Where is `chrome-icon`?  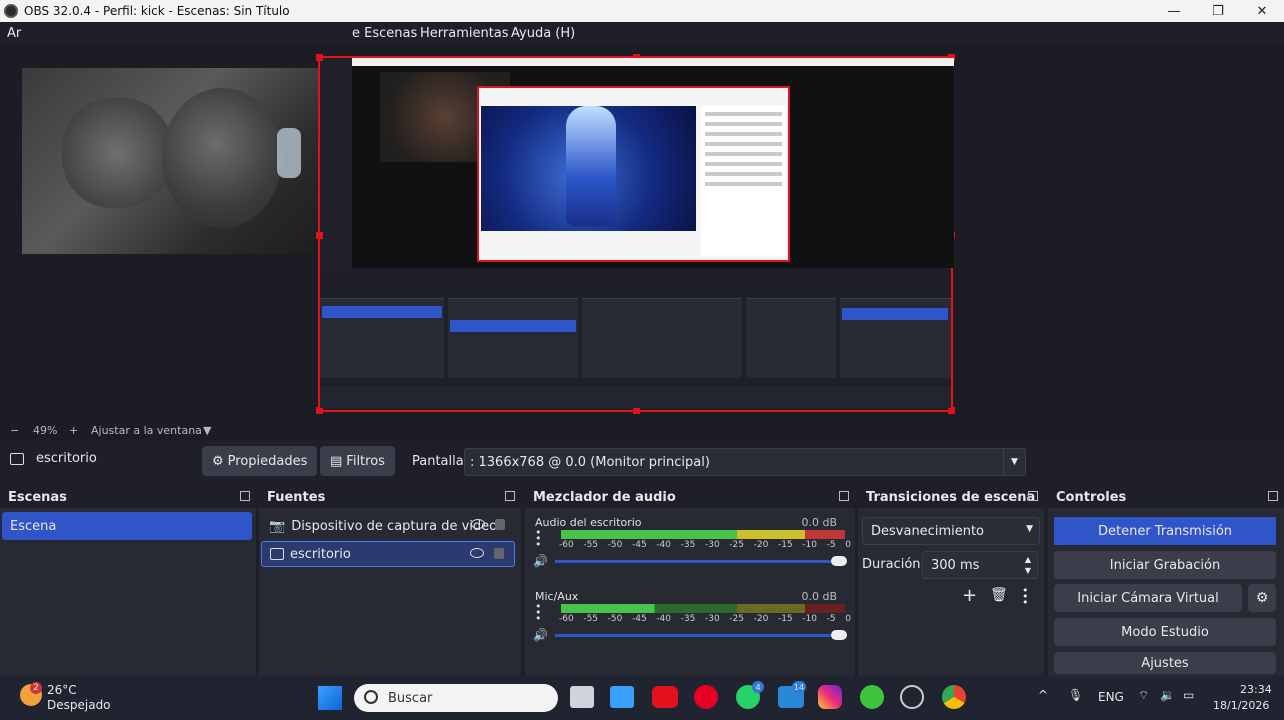
chrome-icon is located at coordinates (954, 697).